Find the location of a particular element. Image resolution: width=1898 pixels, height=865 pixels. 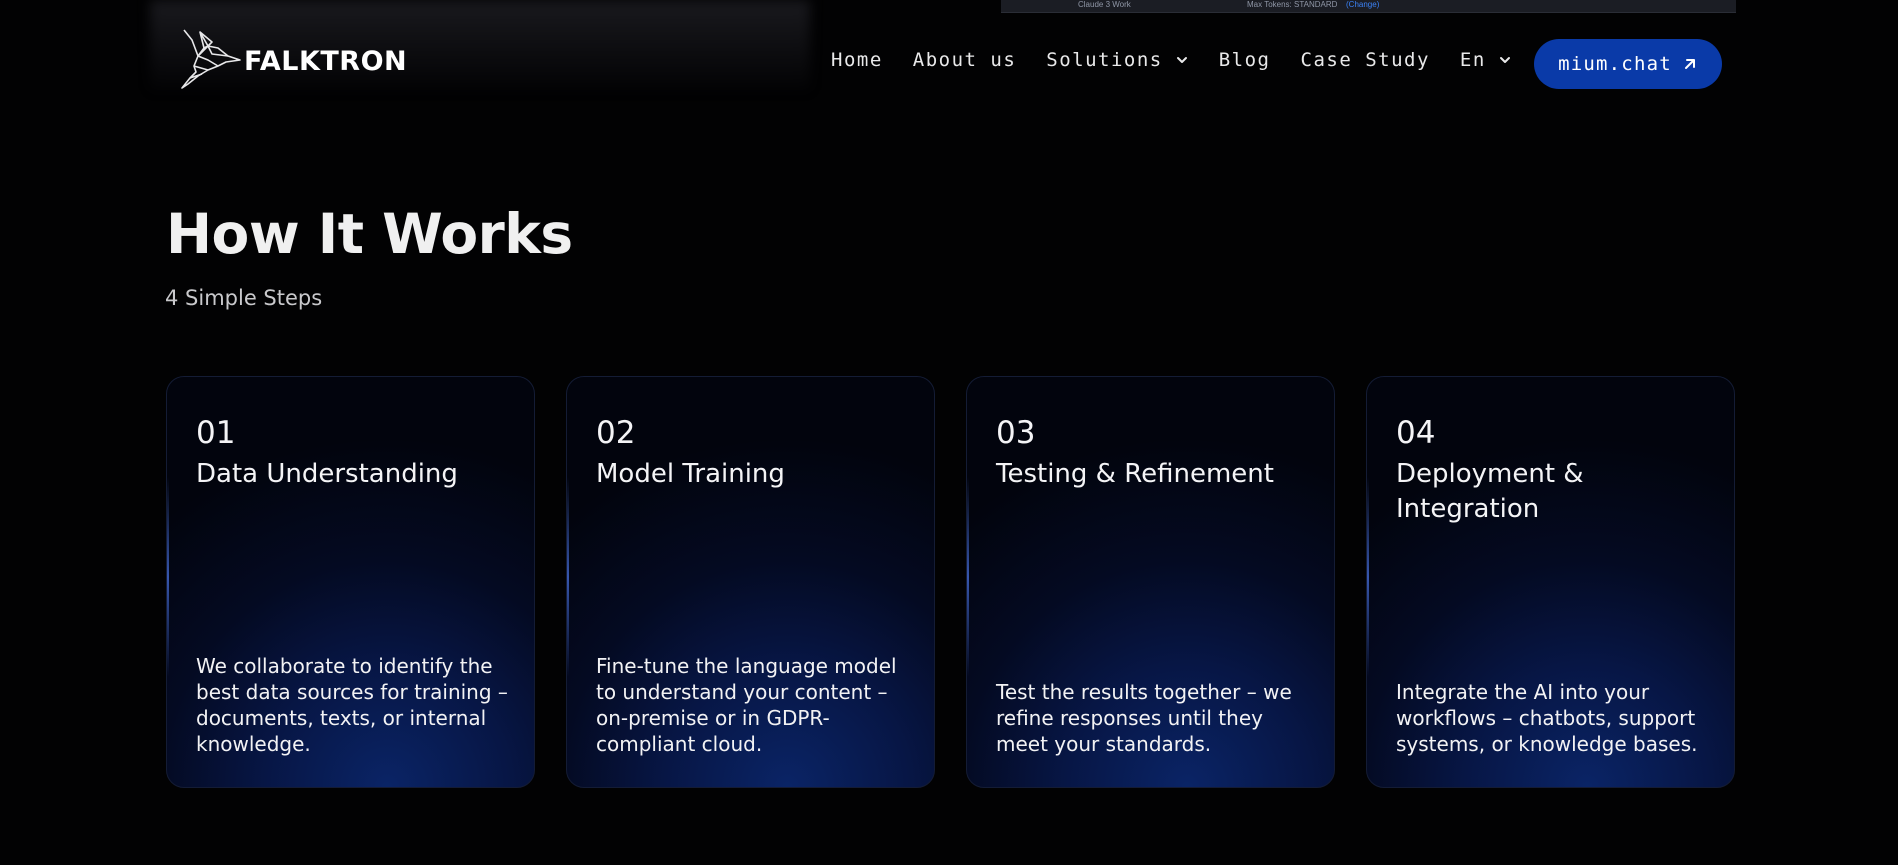

step-number: 03 is located at coordinates (1016, 433).